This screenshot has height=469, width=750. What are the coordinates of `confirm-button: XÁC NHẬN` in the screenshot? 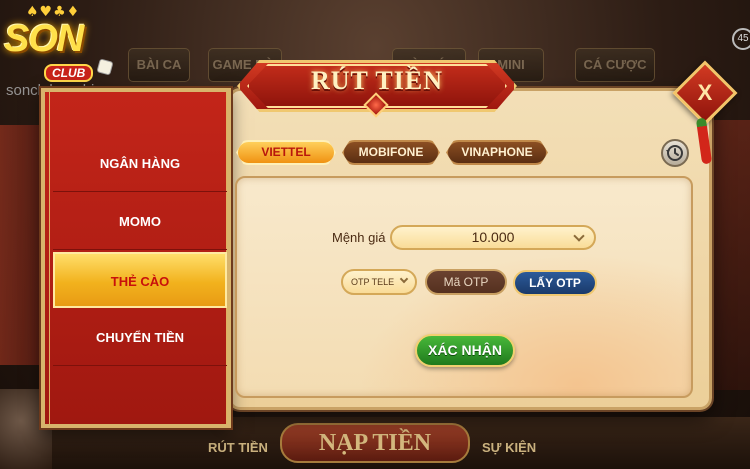 It's located at (465, 350).